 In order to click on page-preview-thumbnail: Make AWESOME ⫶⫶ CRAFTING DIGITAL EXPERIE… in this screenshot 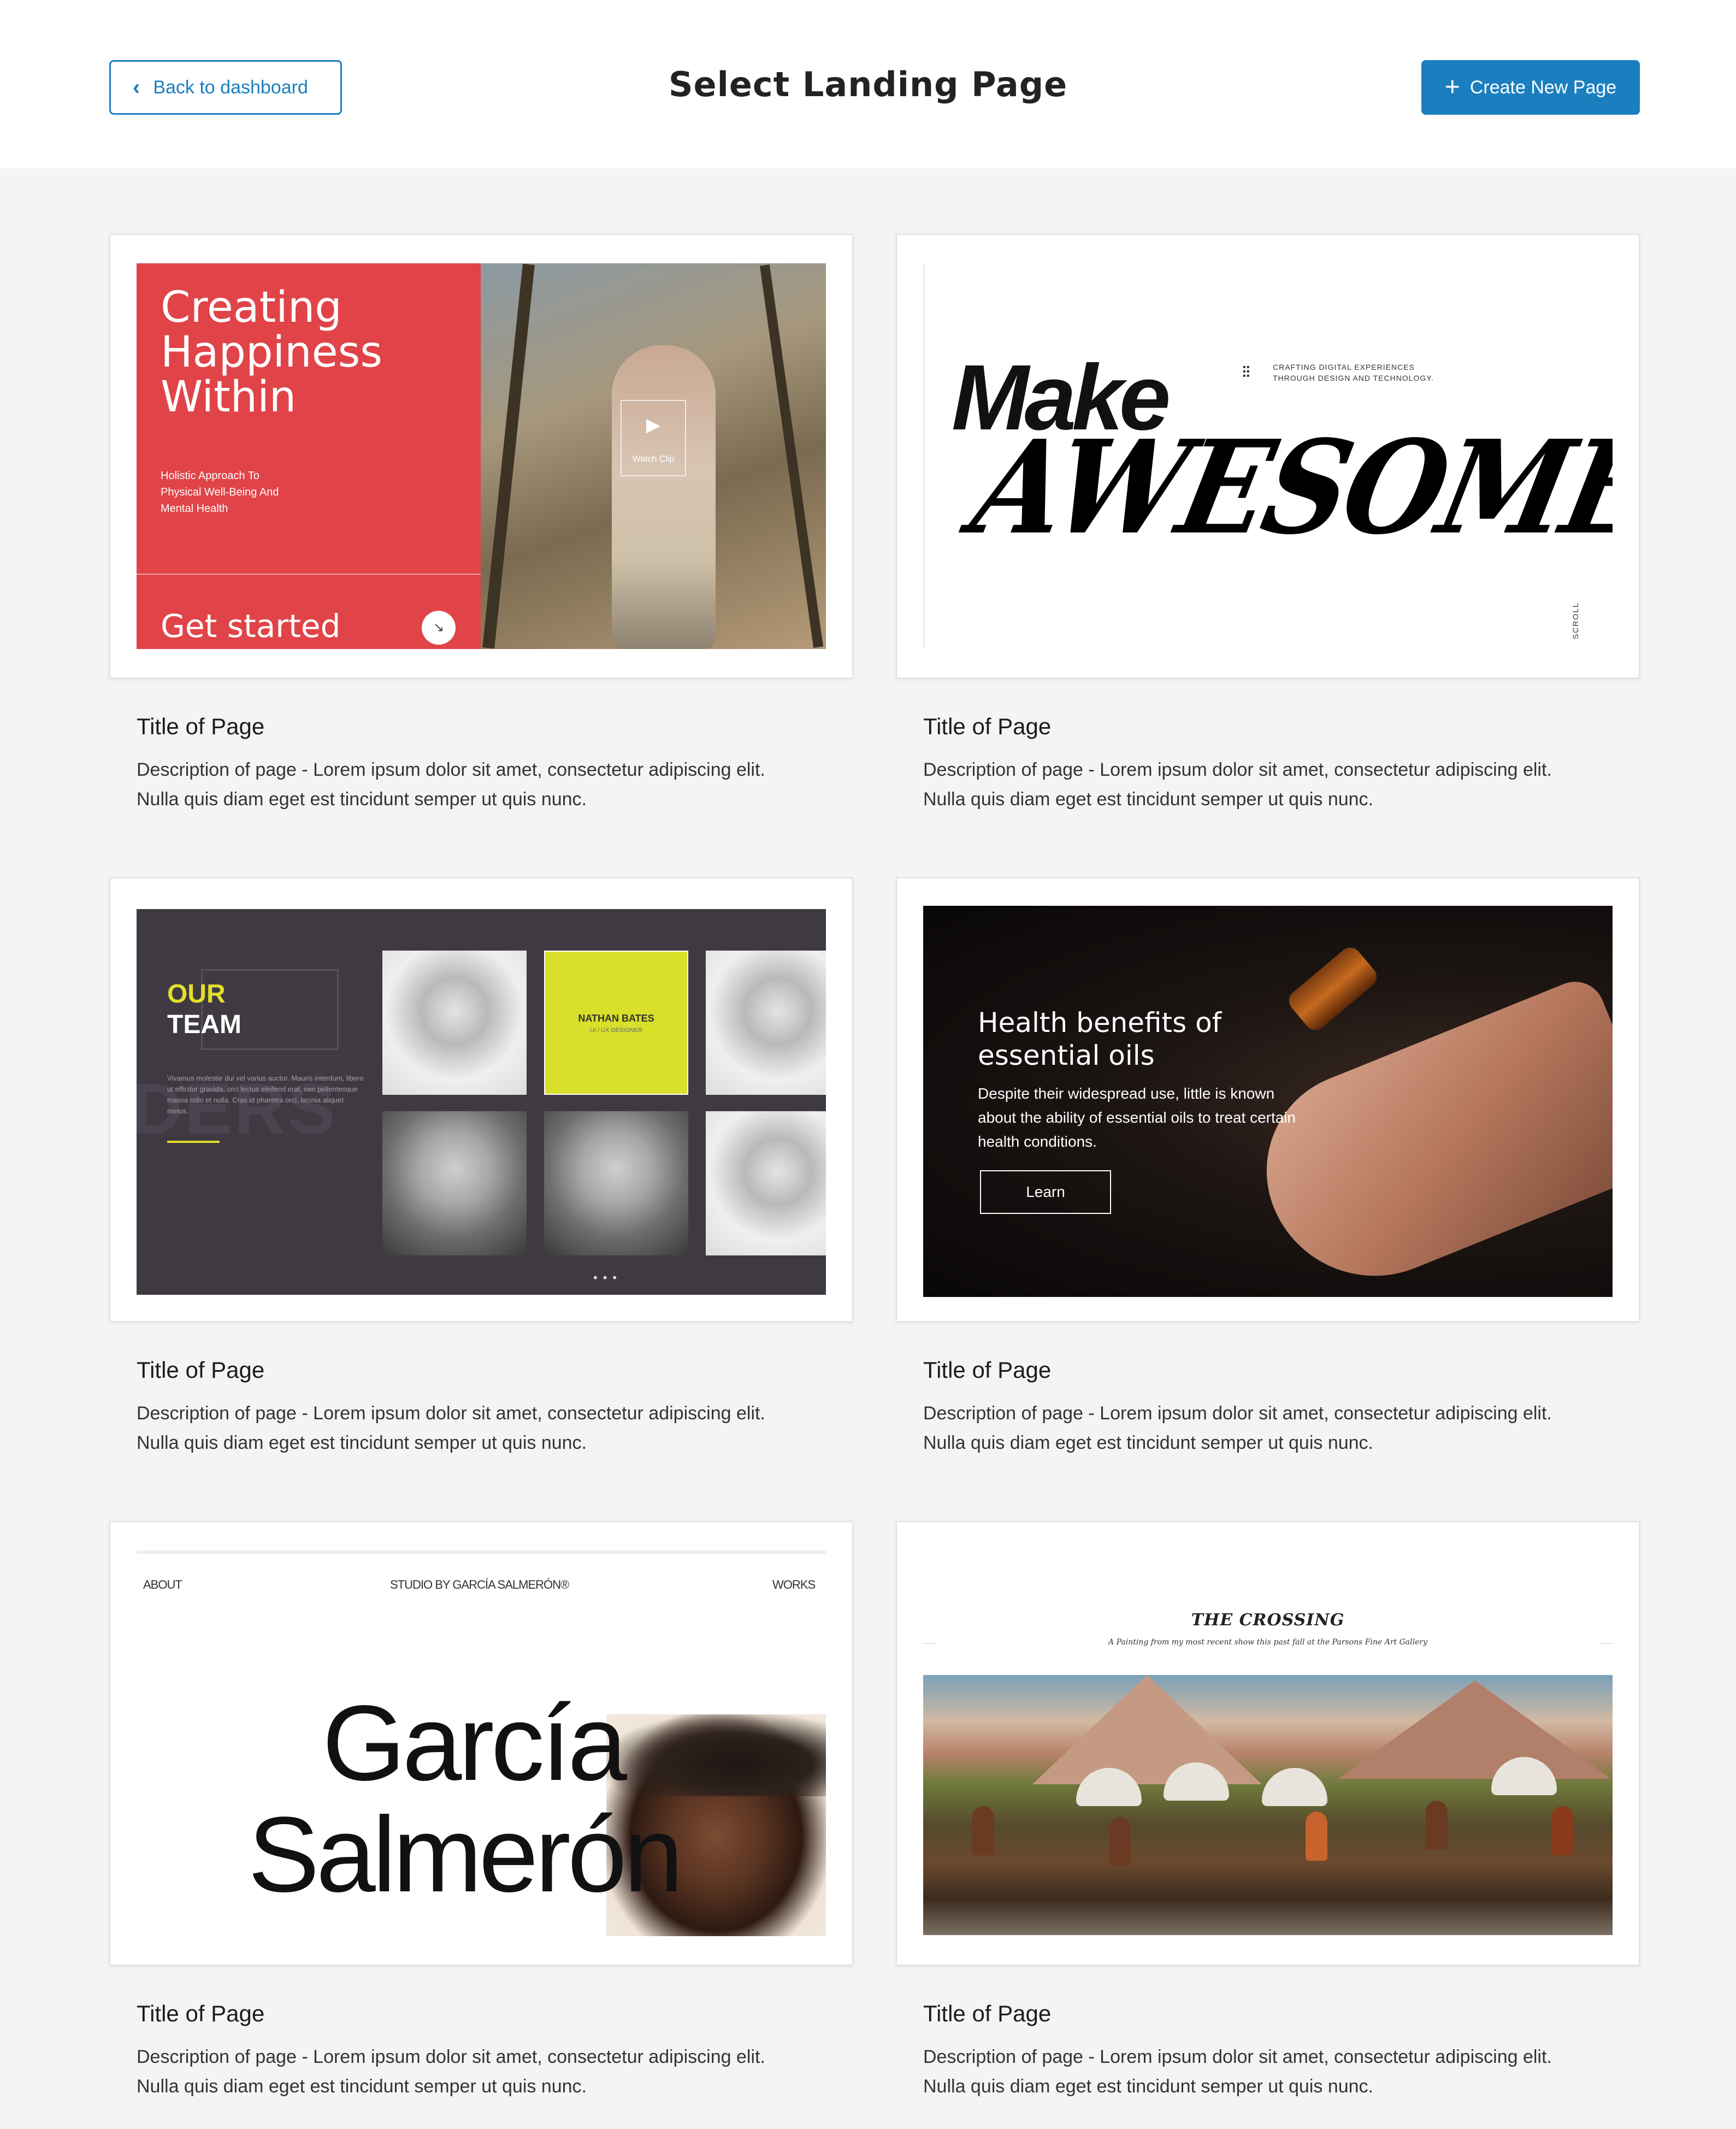, I will do `click(1268, 456)`.